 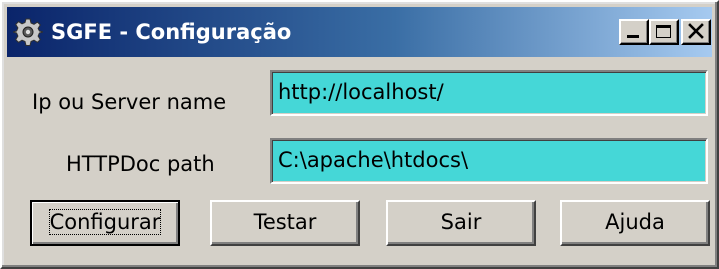 I want to click on minimize-button, so click(x=634, y=32).